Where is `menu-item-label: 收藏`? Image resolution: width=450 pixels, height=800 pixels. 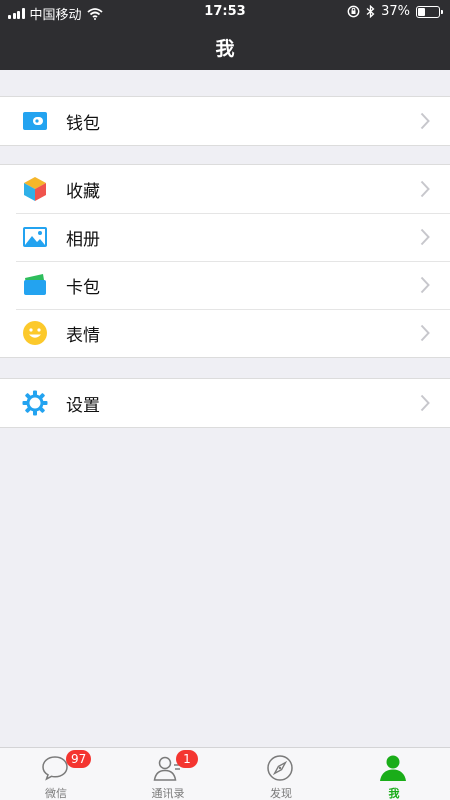 menu-item-label: 收藏 is located at coordinates (83, 192).